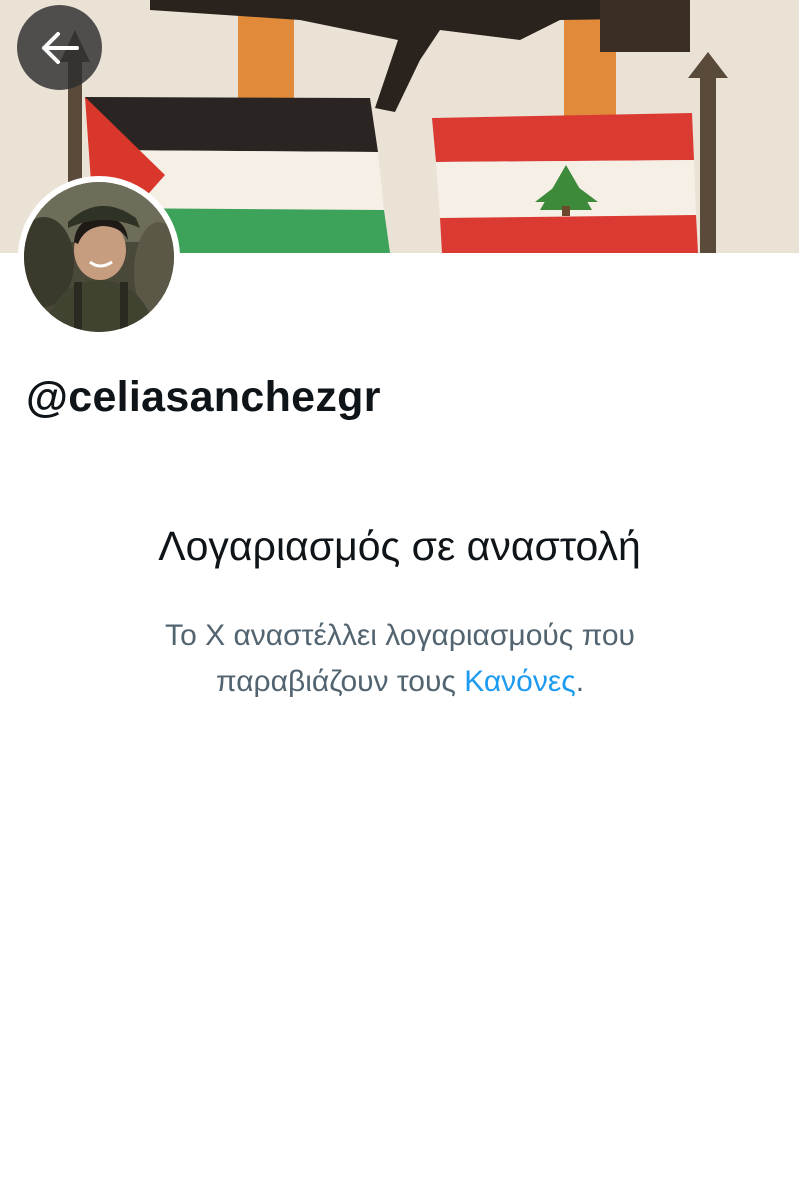 Image resolution: width=799 pixels, height=1200 pixels. Describe the element at coordinates (400, 635) in the screenshot. I see `suspension-message-line1: Το X αναστέλλει λογαριασμούς που` at that location.